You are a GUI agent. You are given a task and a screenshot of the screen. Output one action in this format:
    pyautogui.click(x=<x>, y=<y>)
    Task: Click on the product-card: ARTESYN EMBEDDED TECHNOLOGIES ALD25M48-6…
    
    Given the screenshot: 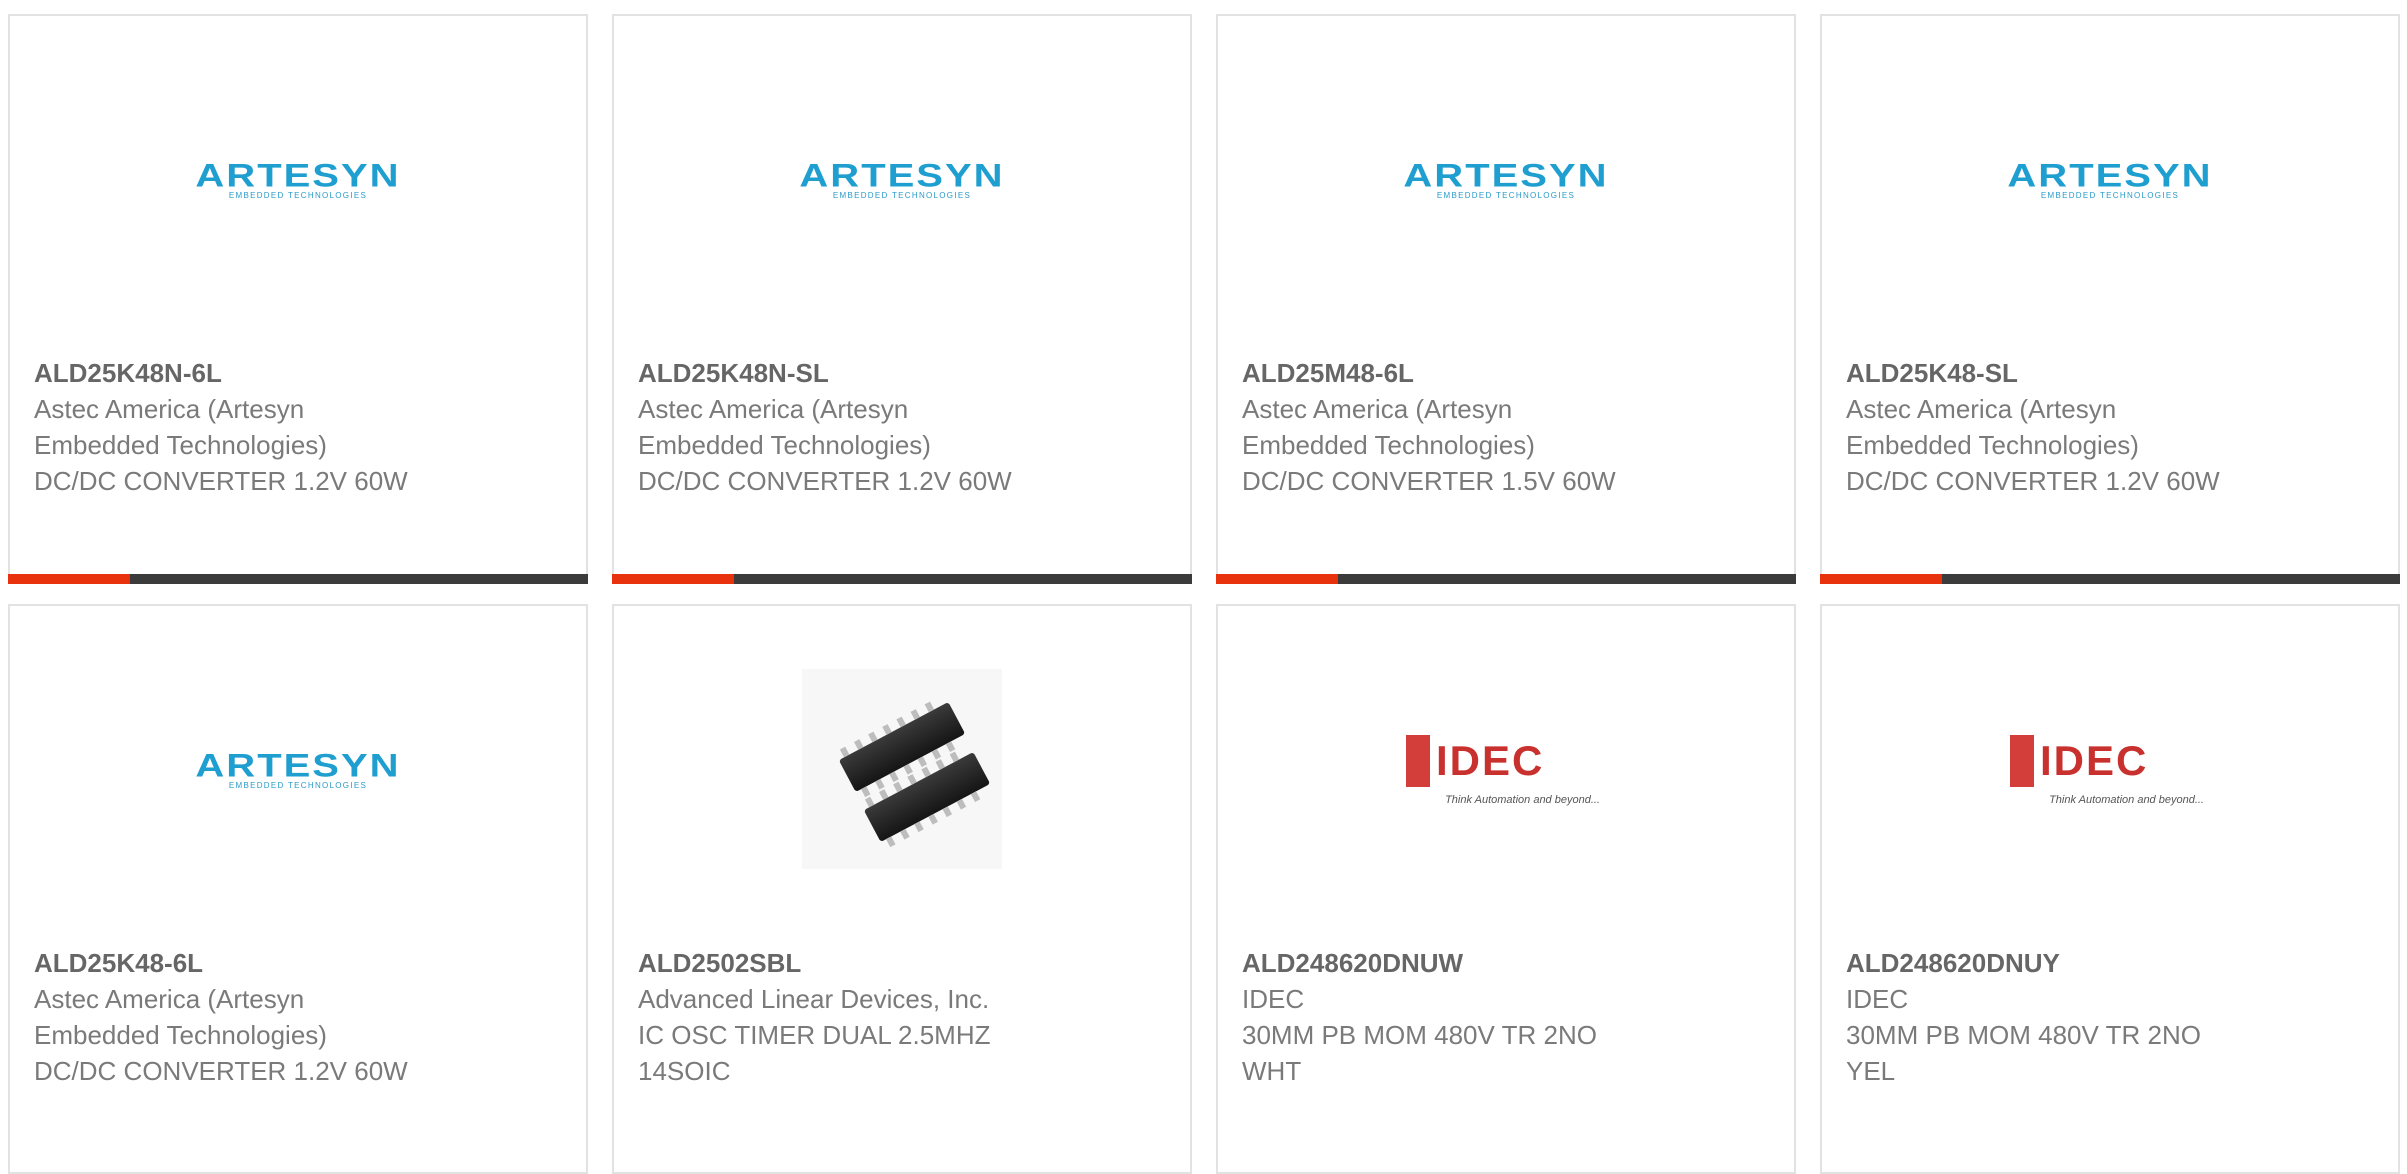 What is the action you would take?
    pyautogui.click(x=1506, y=299)
    